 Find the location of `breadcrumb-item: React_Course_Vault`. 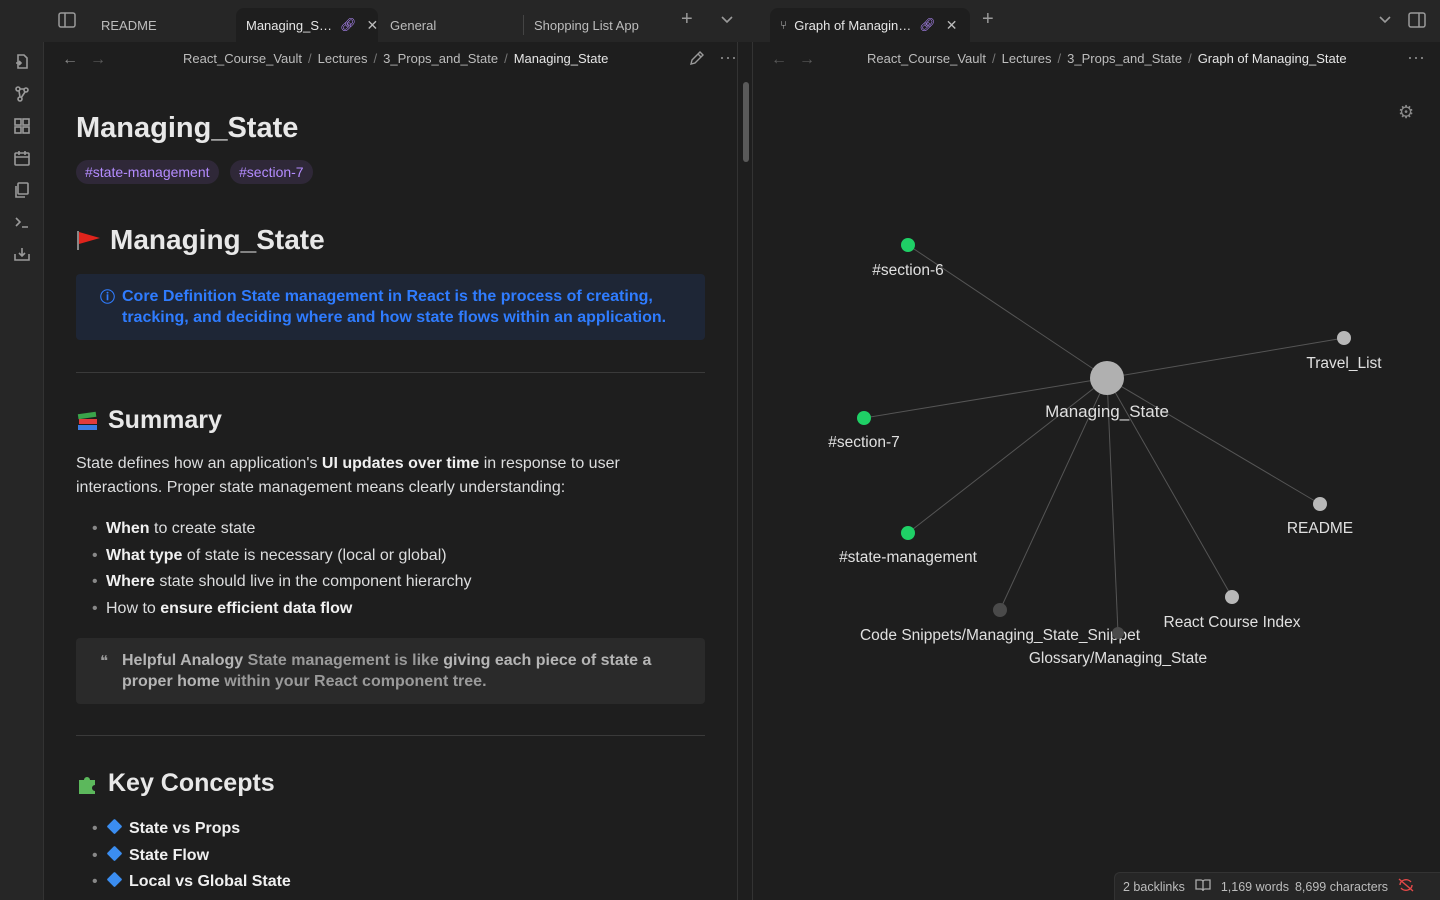

breadcrumb-item: React_Course_Vault is located at coordinates (242, 58).